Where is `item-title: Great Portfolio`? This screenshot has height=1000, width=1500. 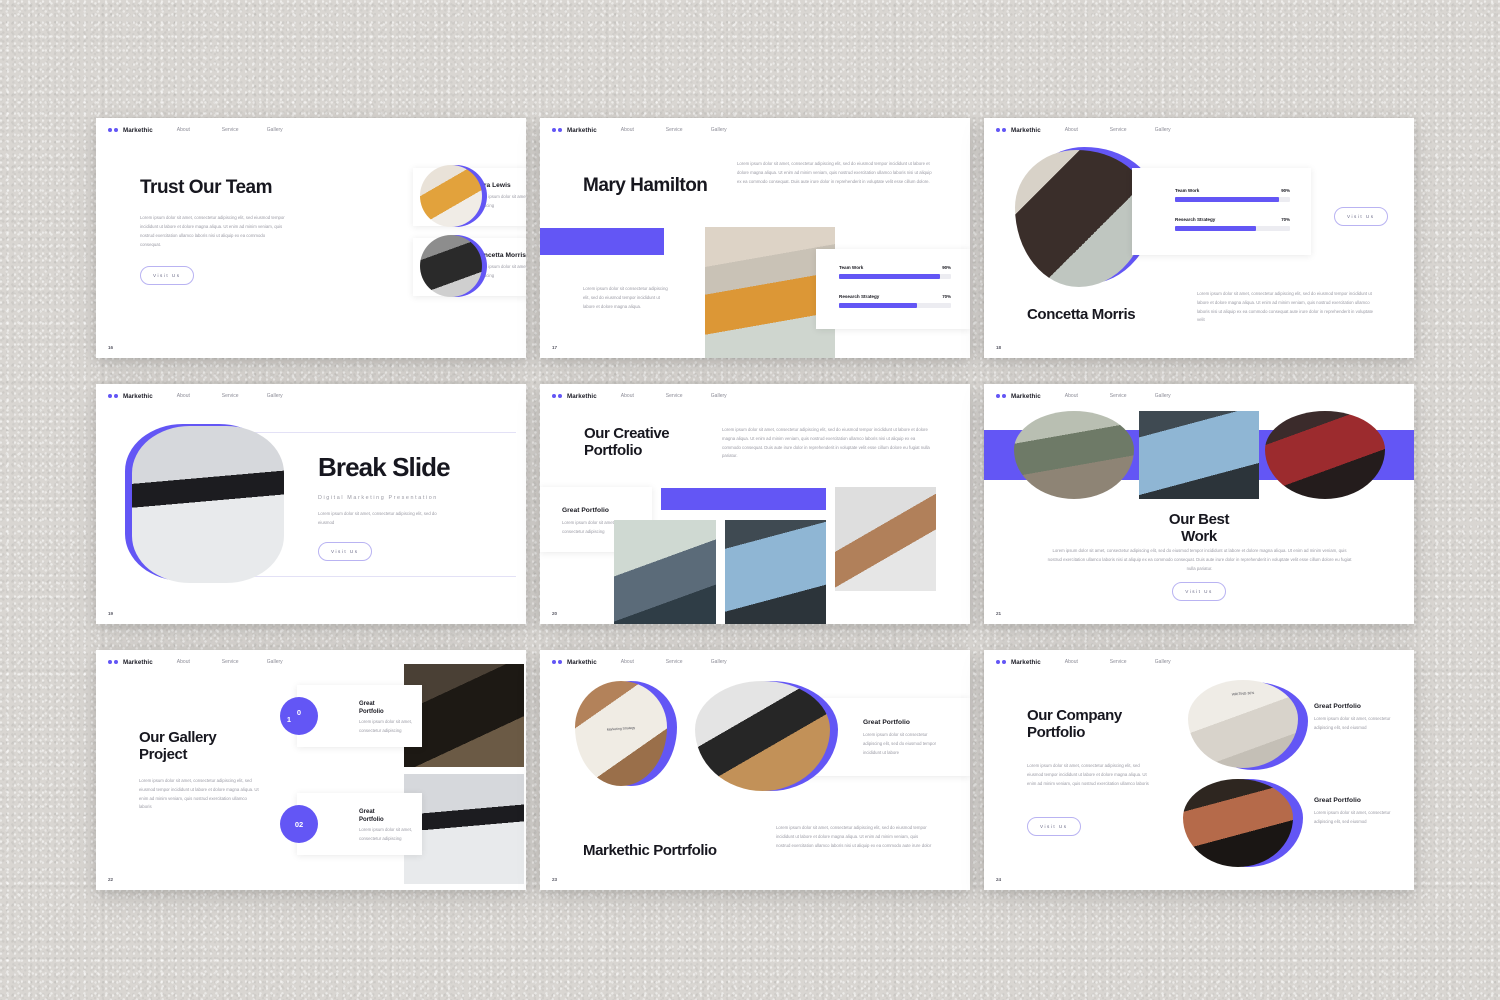
item-title: Great Portfolio is located at coordinates (395, 816).